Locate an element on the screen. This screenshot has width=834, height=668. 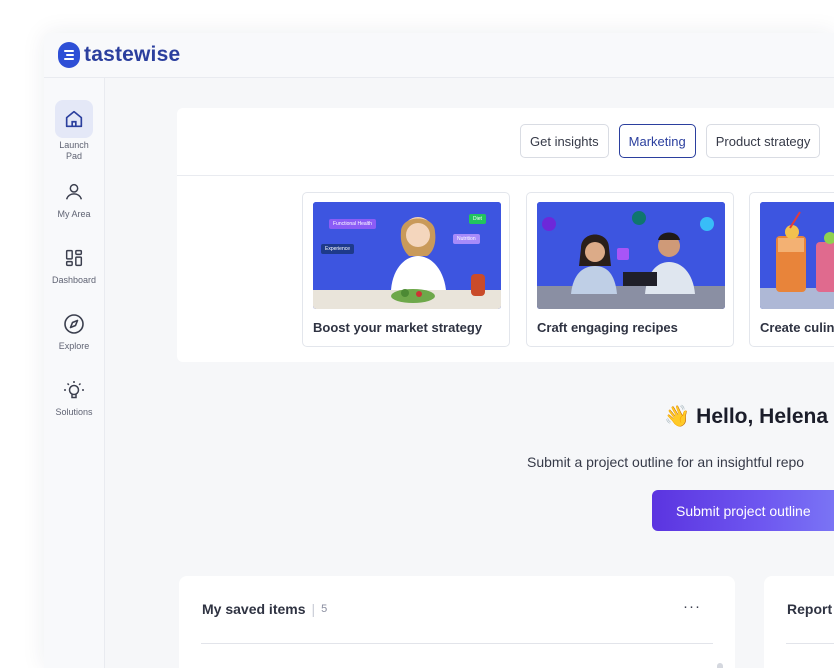
tag-chip: Functional Health is located at coordinates (352, 224).